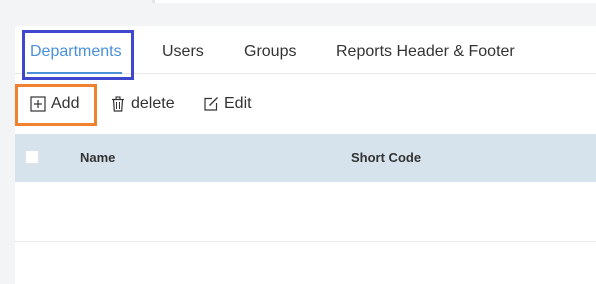  I want to click on tab-groups: Groups, so click(270, 52).